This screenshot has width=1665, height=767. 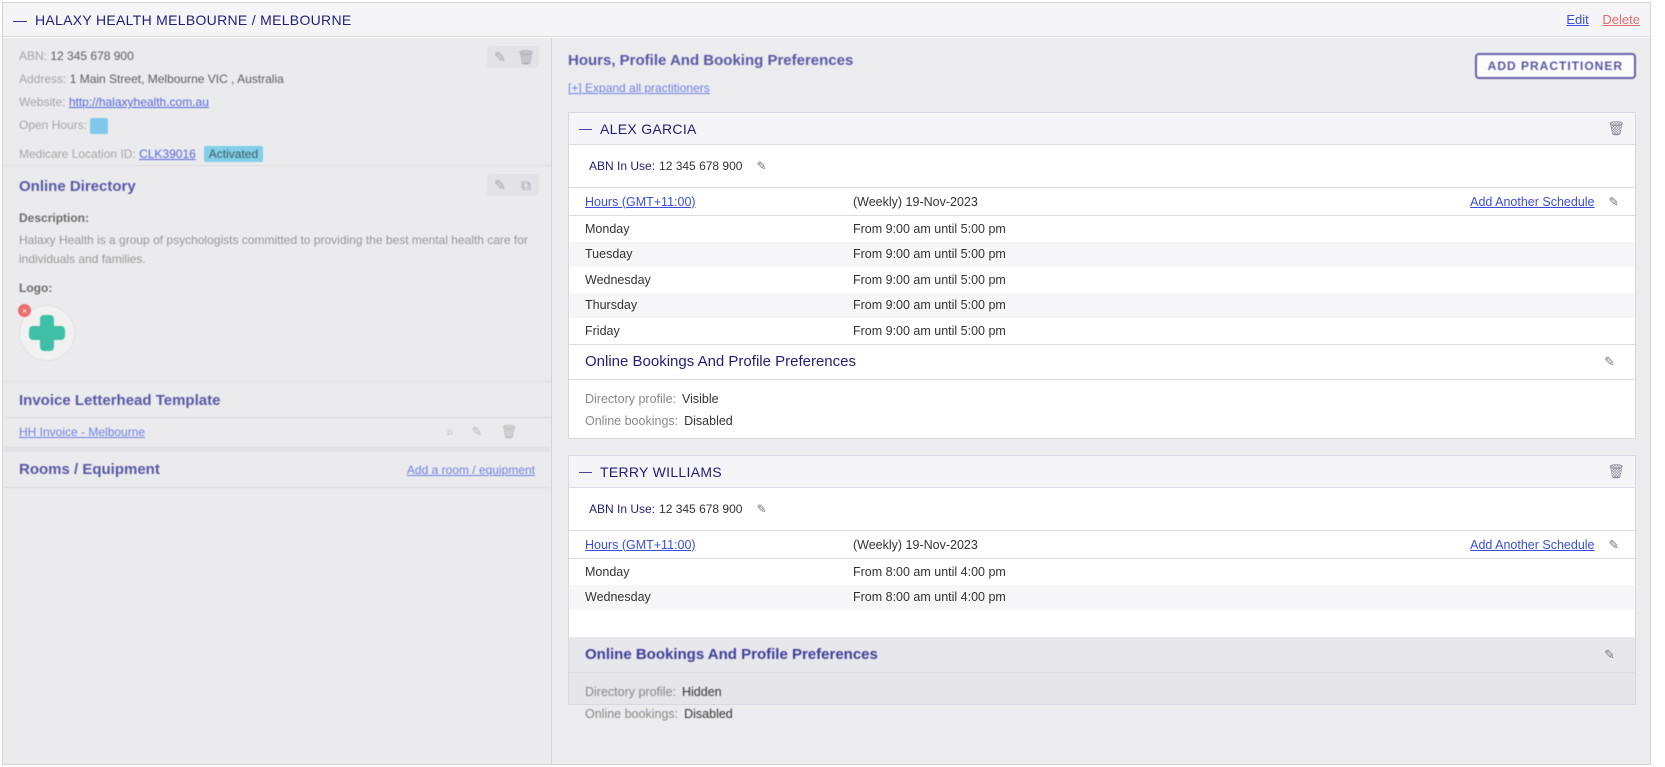 What do you see at coordinates (176, 79) in the screenshot?
I see `address-value: 1 Main Street, Melbourne VIC , Australia` at bounding box center [176, 79].